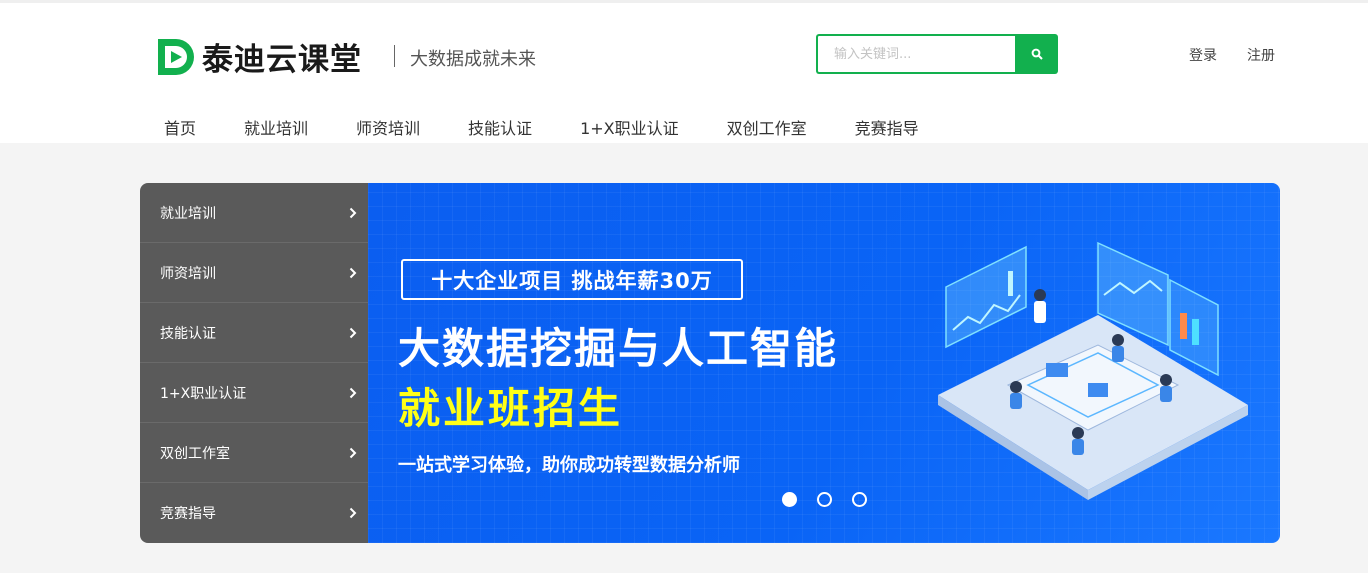 The width and height of the screenshot is (1368, 573). I want to click on logo-divider, so click(394, 56).